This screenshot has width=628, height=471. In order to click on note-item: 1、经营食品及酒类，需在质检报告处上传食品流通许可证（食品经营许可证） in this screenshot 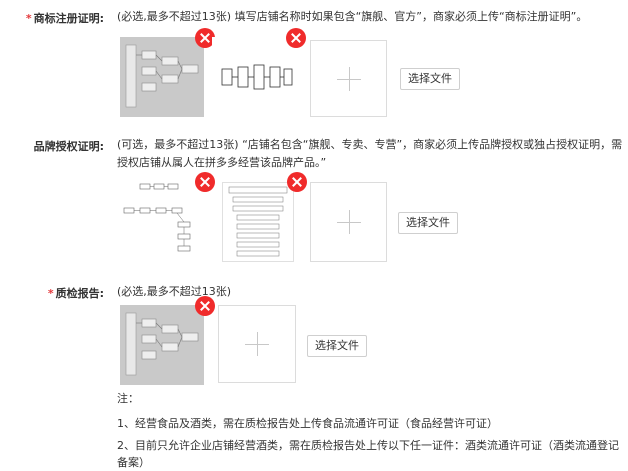, I will do `click(307, 423)`.